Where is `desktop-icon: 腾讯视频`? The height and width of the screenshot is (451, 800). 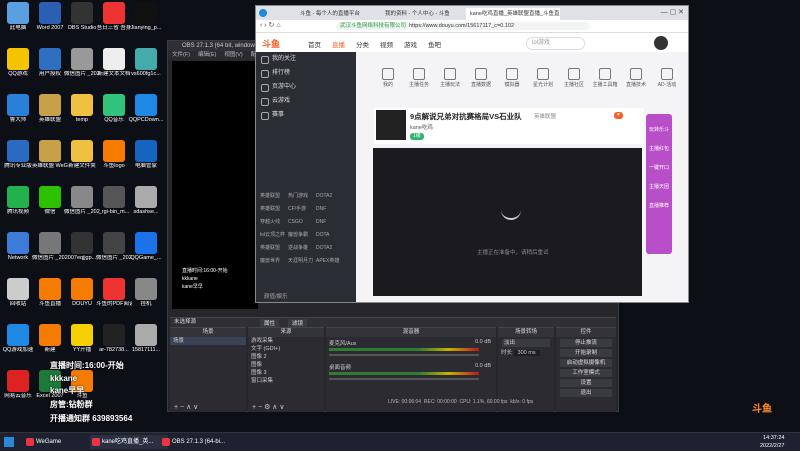
desktop-icon: 腾讯视频 is located at coordinates (18, 206).